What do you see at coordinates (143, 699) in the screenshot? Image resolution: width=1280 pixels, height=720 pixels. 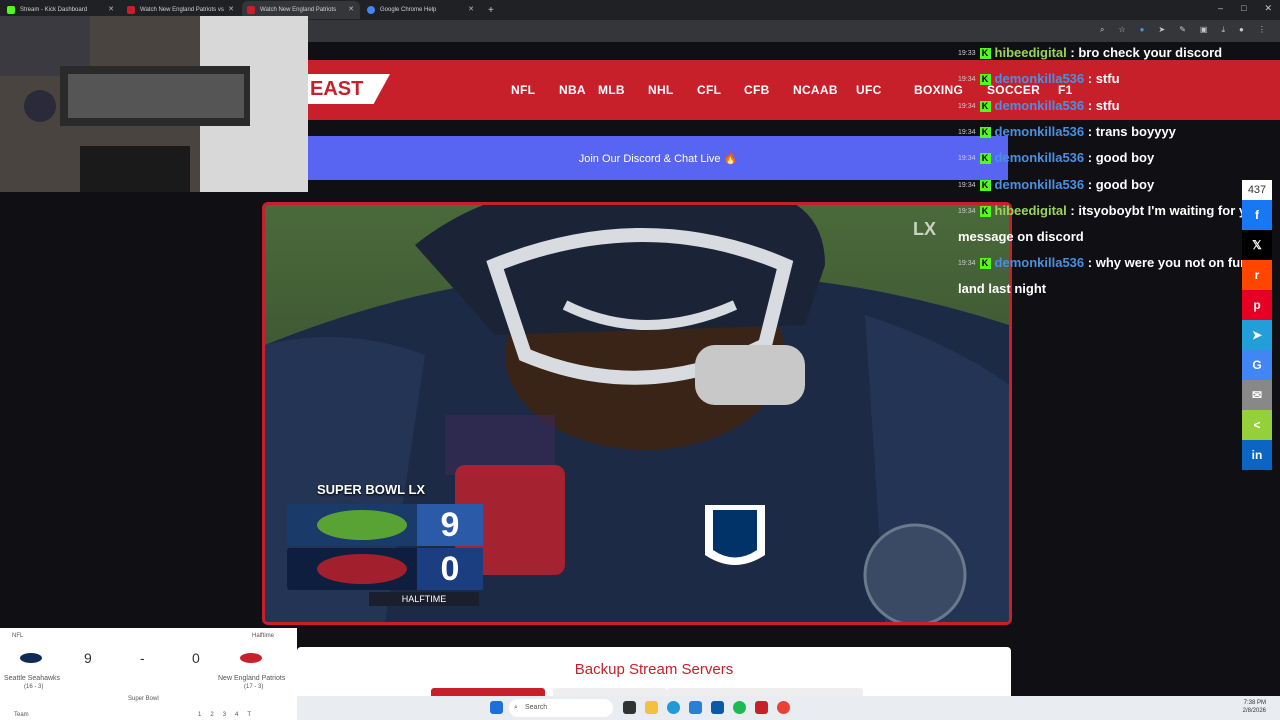 I see `widget-event: Super Bowl` at bounding box center [143, 699].